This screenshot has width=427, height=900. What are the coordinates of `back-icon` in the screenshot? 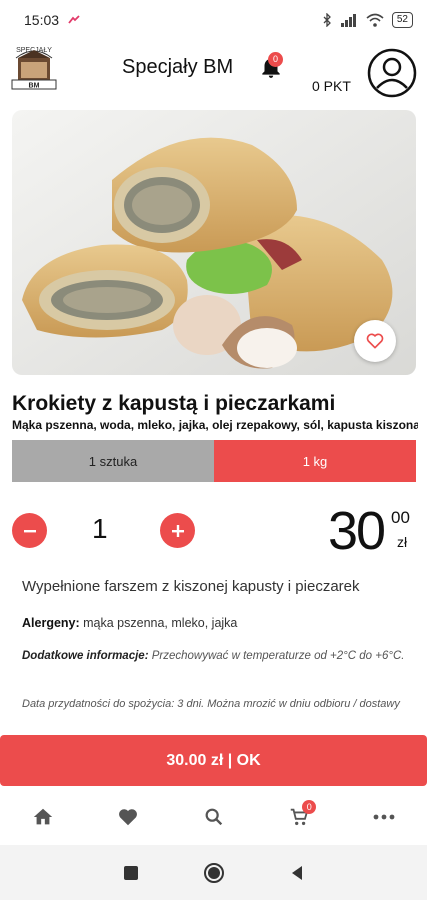 It's located at (297, 873).